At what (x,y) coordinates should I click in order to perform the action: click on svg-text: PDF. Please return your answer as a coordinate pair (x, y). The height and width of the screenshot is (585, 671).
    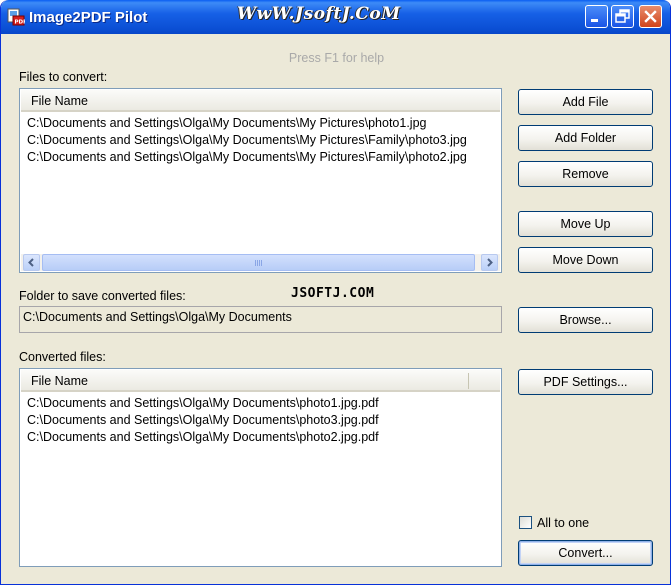
    Looking at the image, I should click on (20, 23).